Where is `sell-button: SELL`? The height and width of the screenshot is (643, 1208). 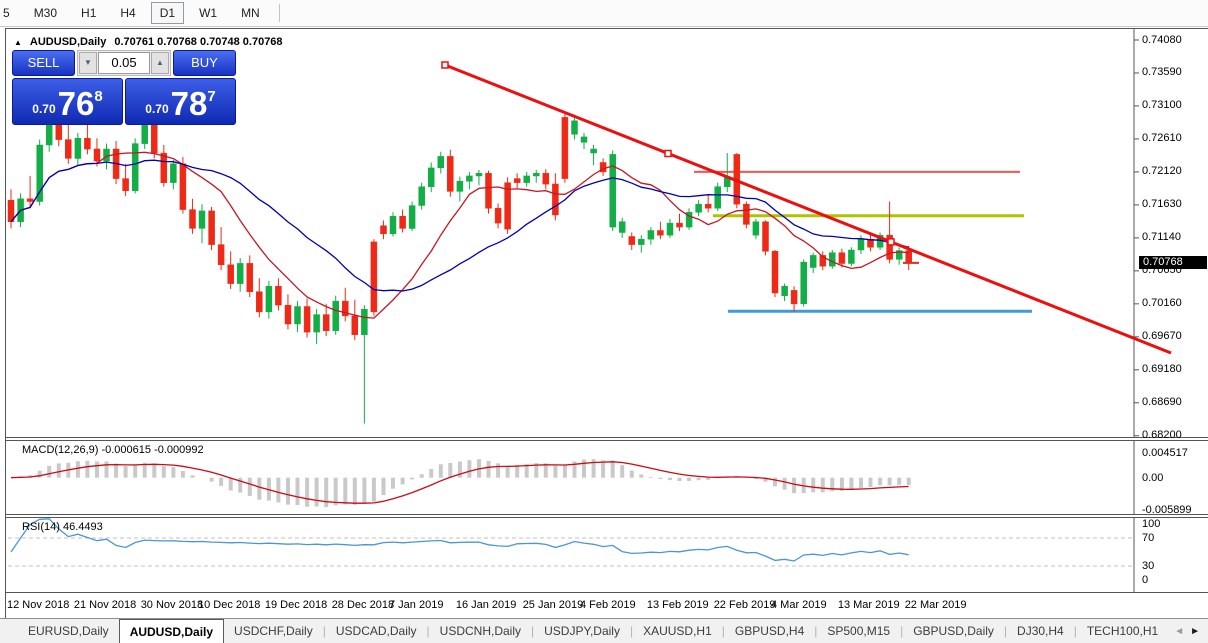 sell-button: SELL is located at coordinates (43, 63).